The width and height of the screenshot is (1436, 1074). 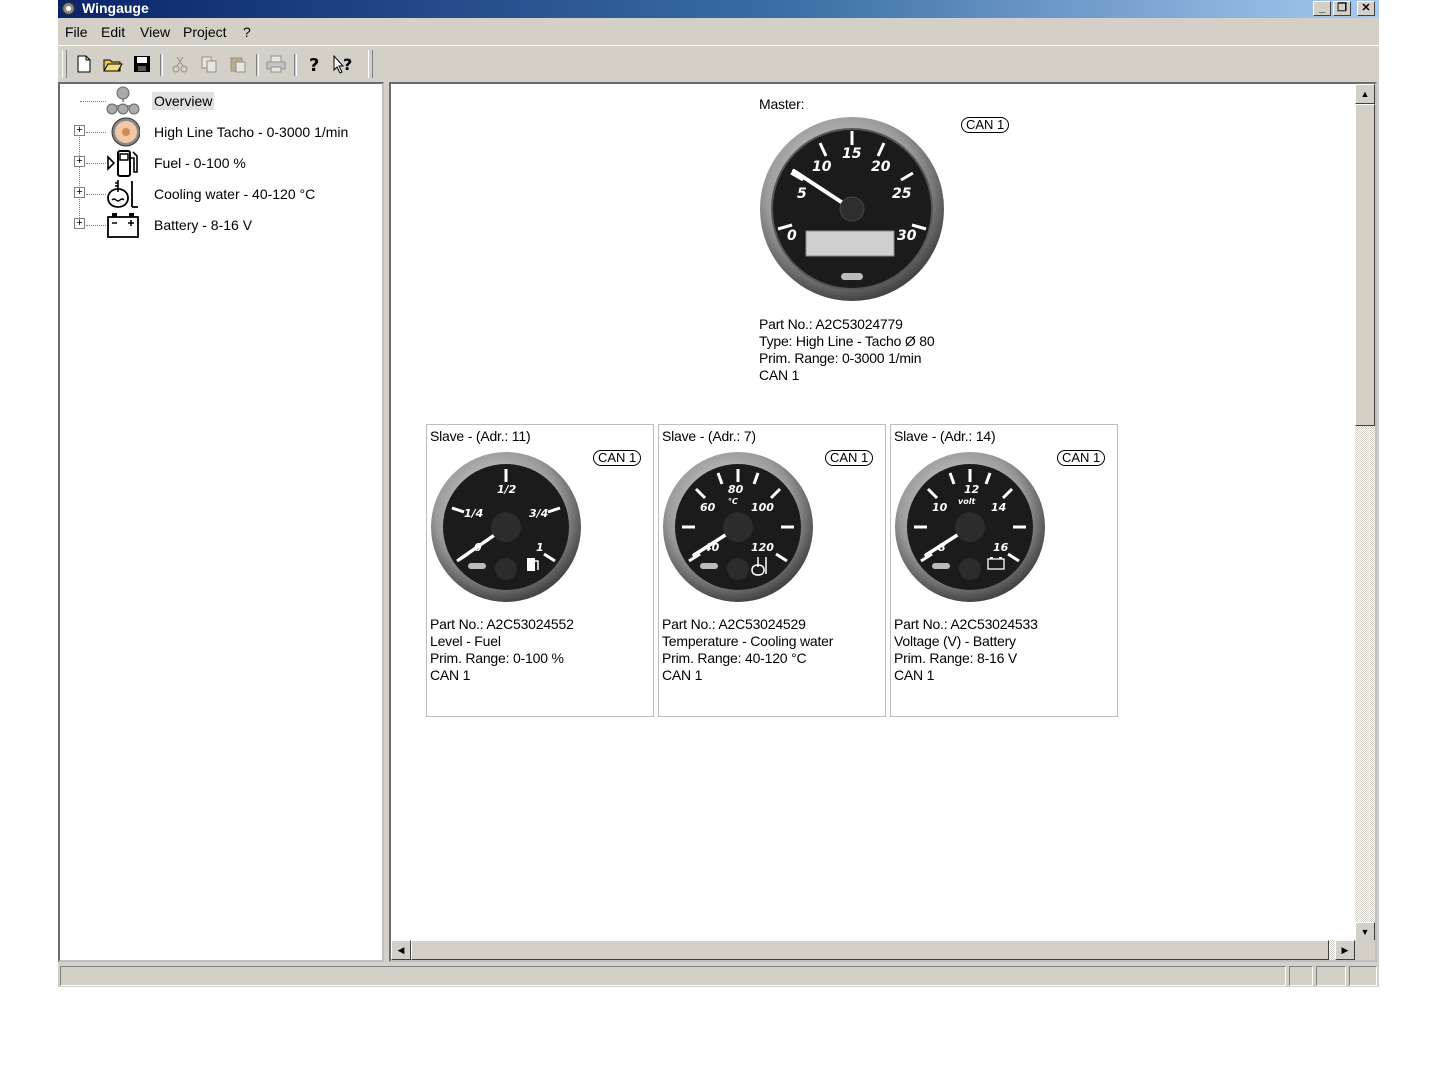 I want to click on gauge-label: 5, so click(x=802, y=194).